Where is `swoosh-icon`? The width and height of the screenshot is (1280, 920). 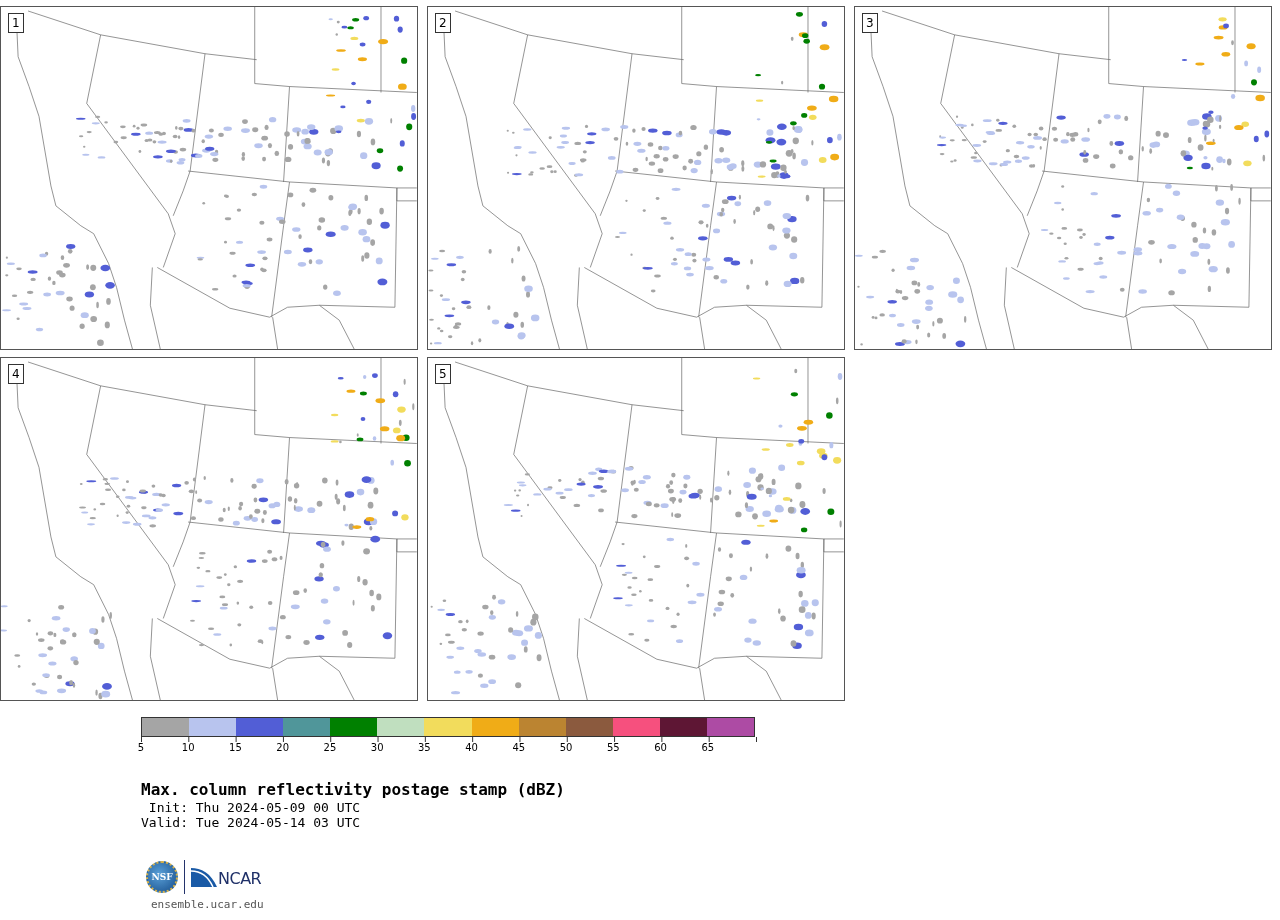
swoosh-icon is located at coordinates (204, 877).